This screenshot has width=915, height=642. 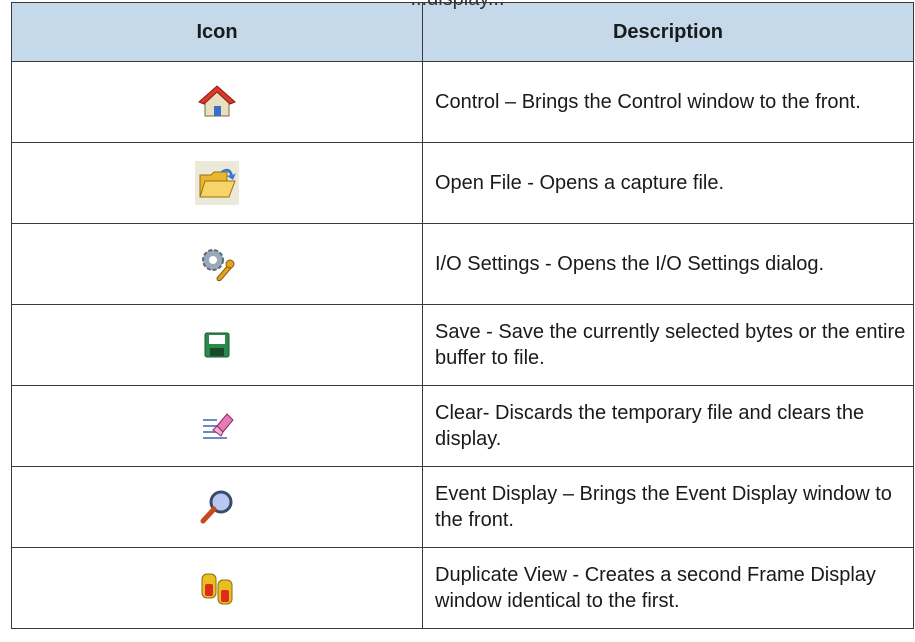 I want to click on duplicate-view-icon, so click(x=217, y=588).